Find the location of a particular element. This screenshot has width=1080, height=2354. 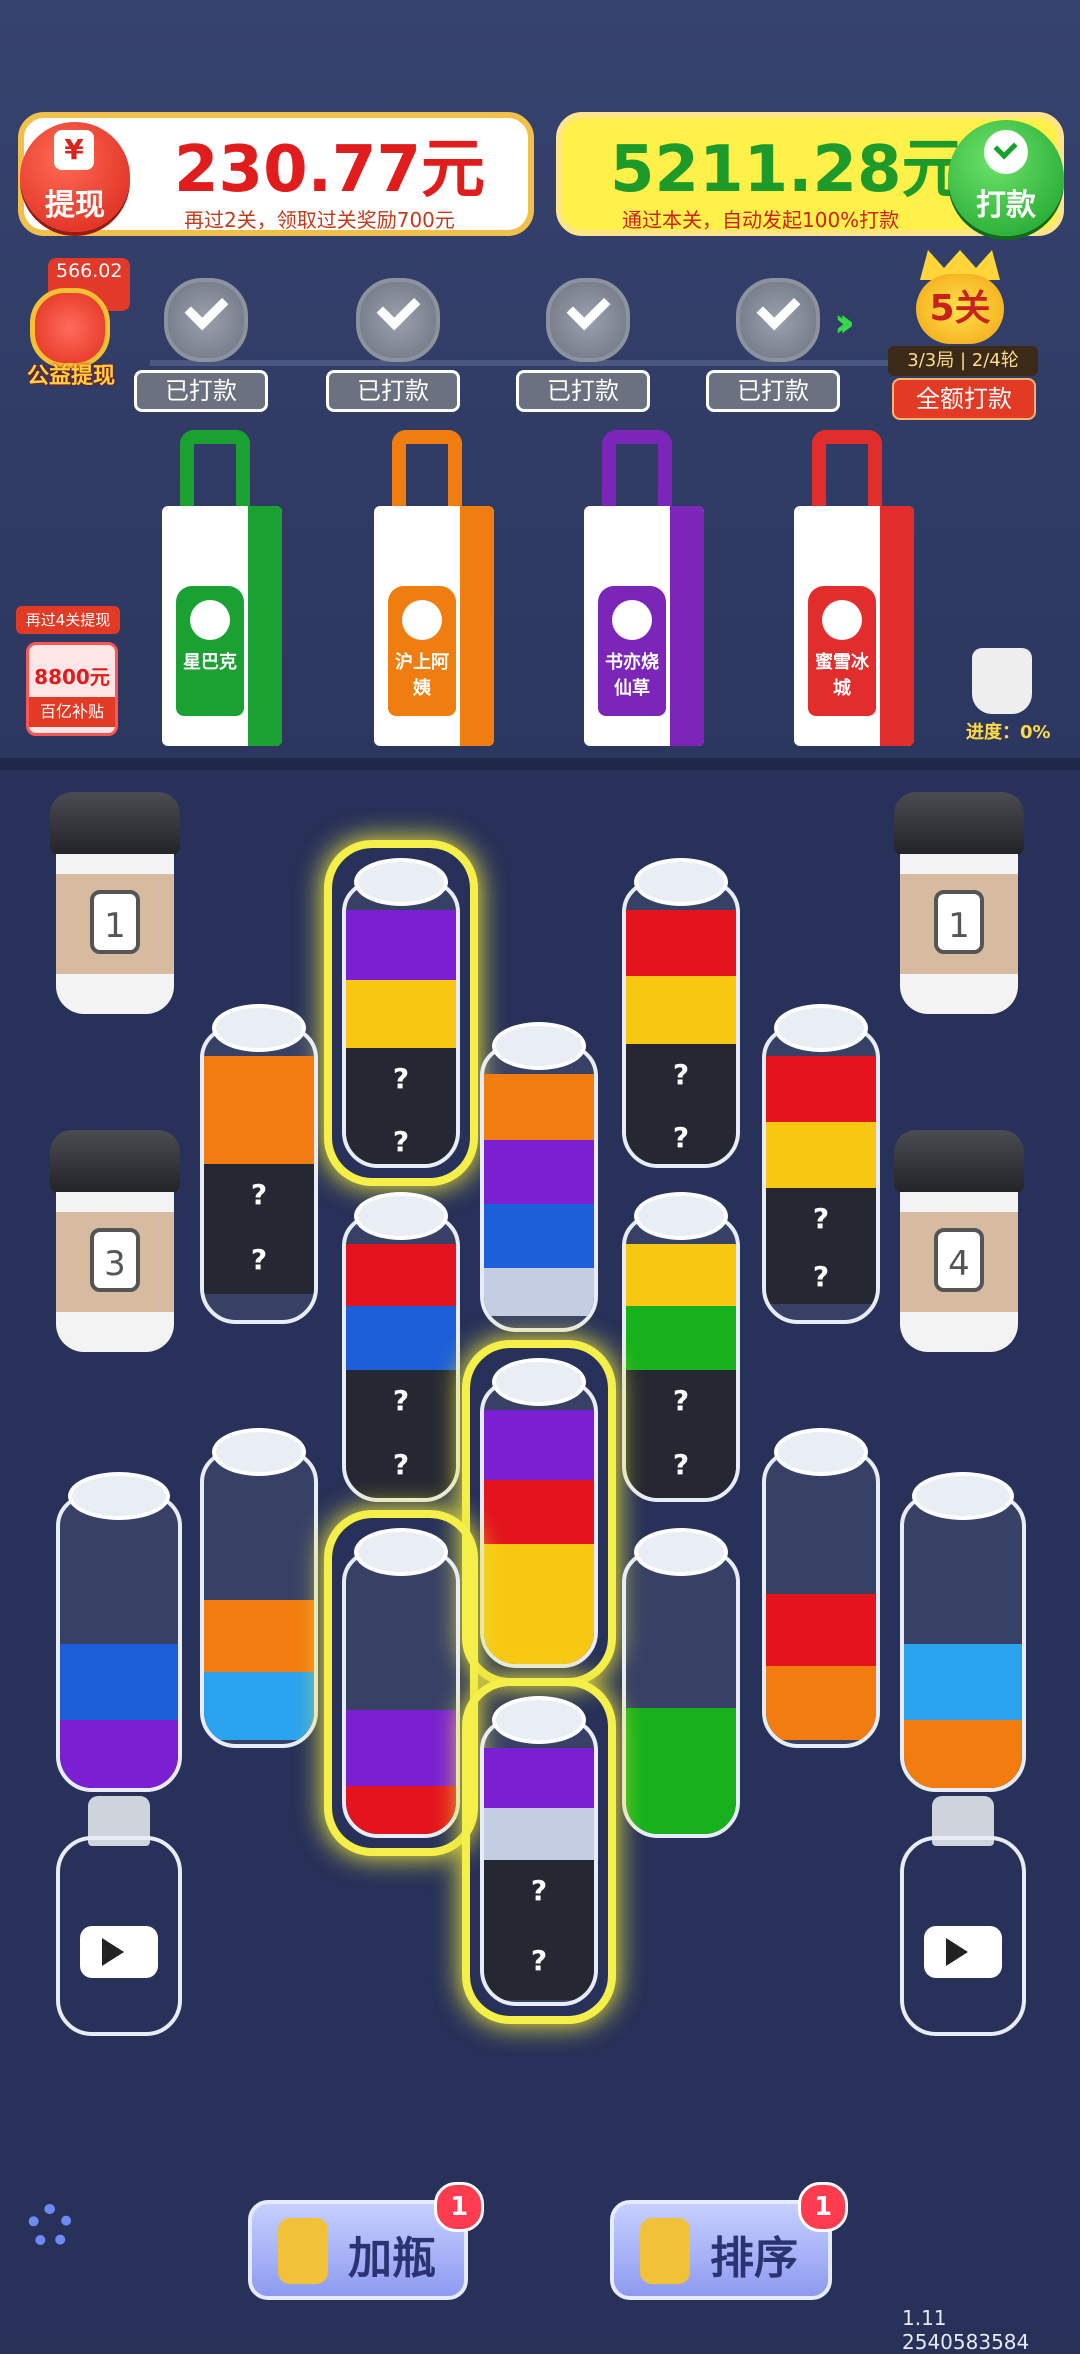

sort-button: 排序 1 is located at coordinates (729, 2241).